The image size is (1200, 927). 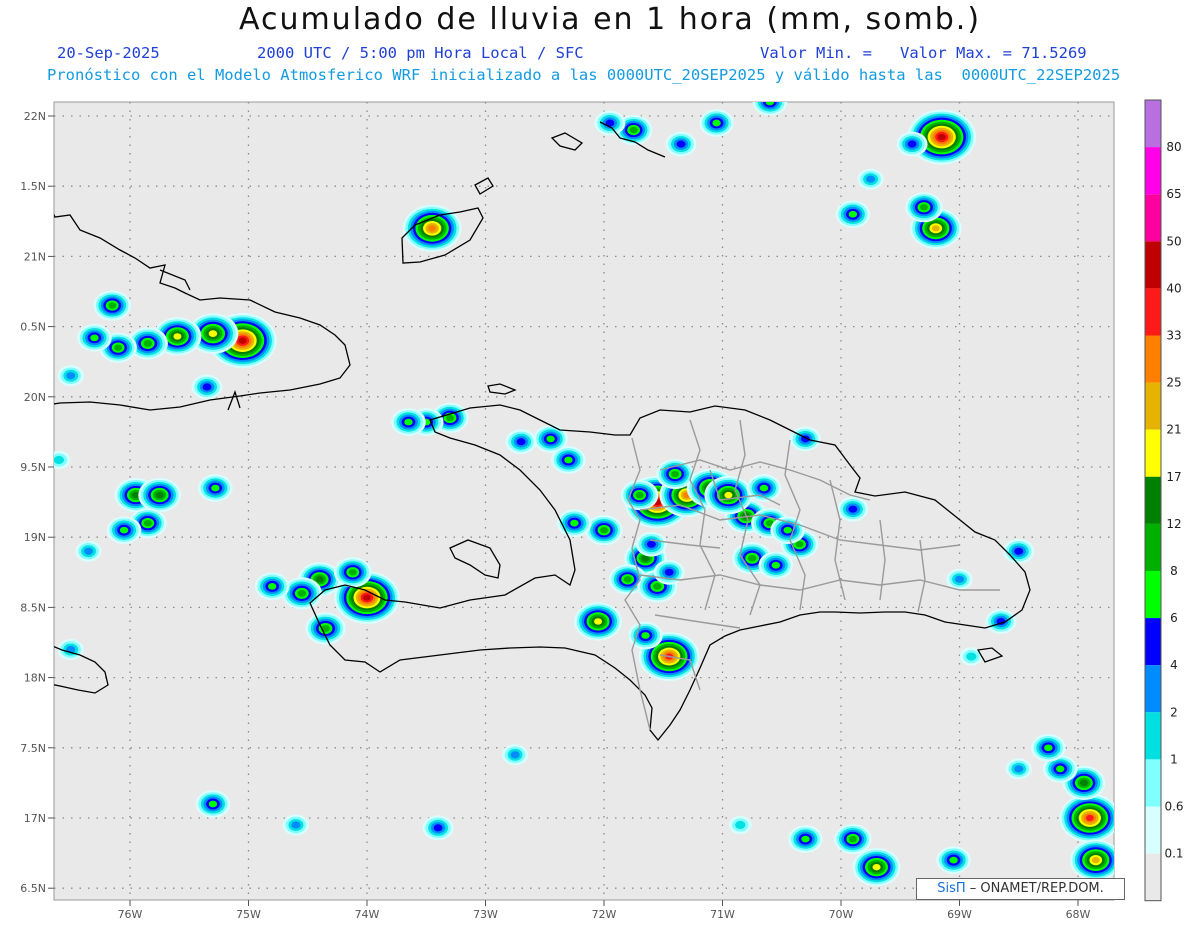 What do you see at coordinates (33, 467) in the screenshot?
I see `lat-tick-label: 9.5N` at bounding box center [33, 467].